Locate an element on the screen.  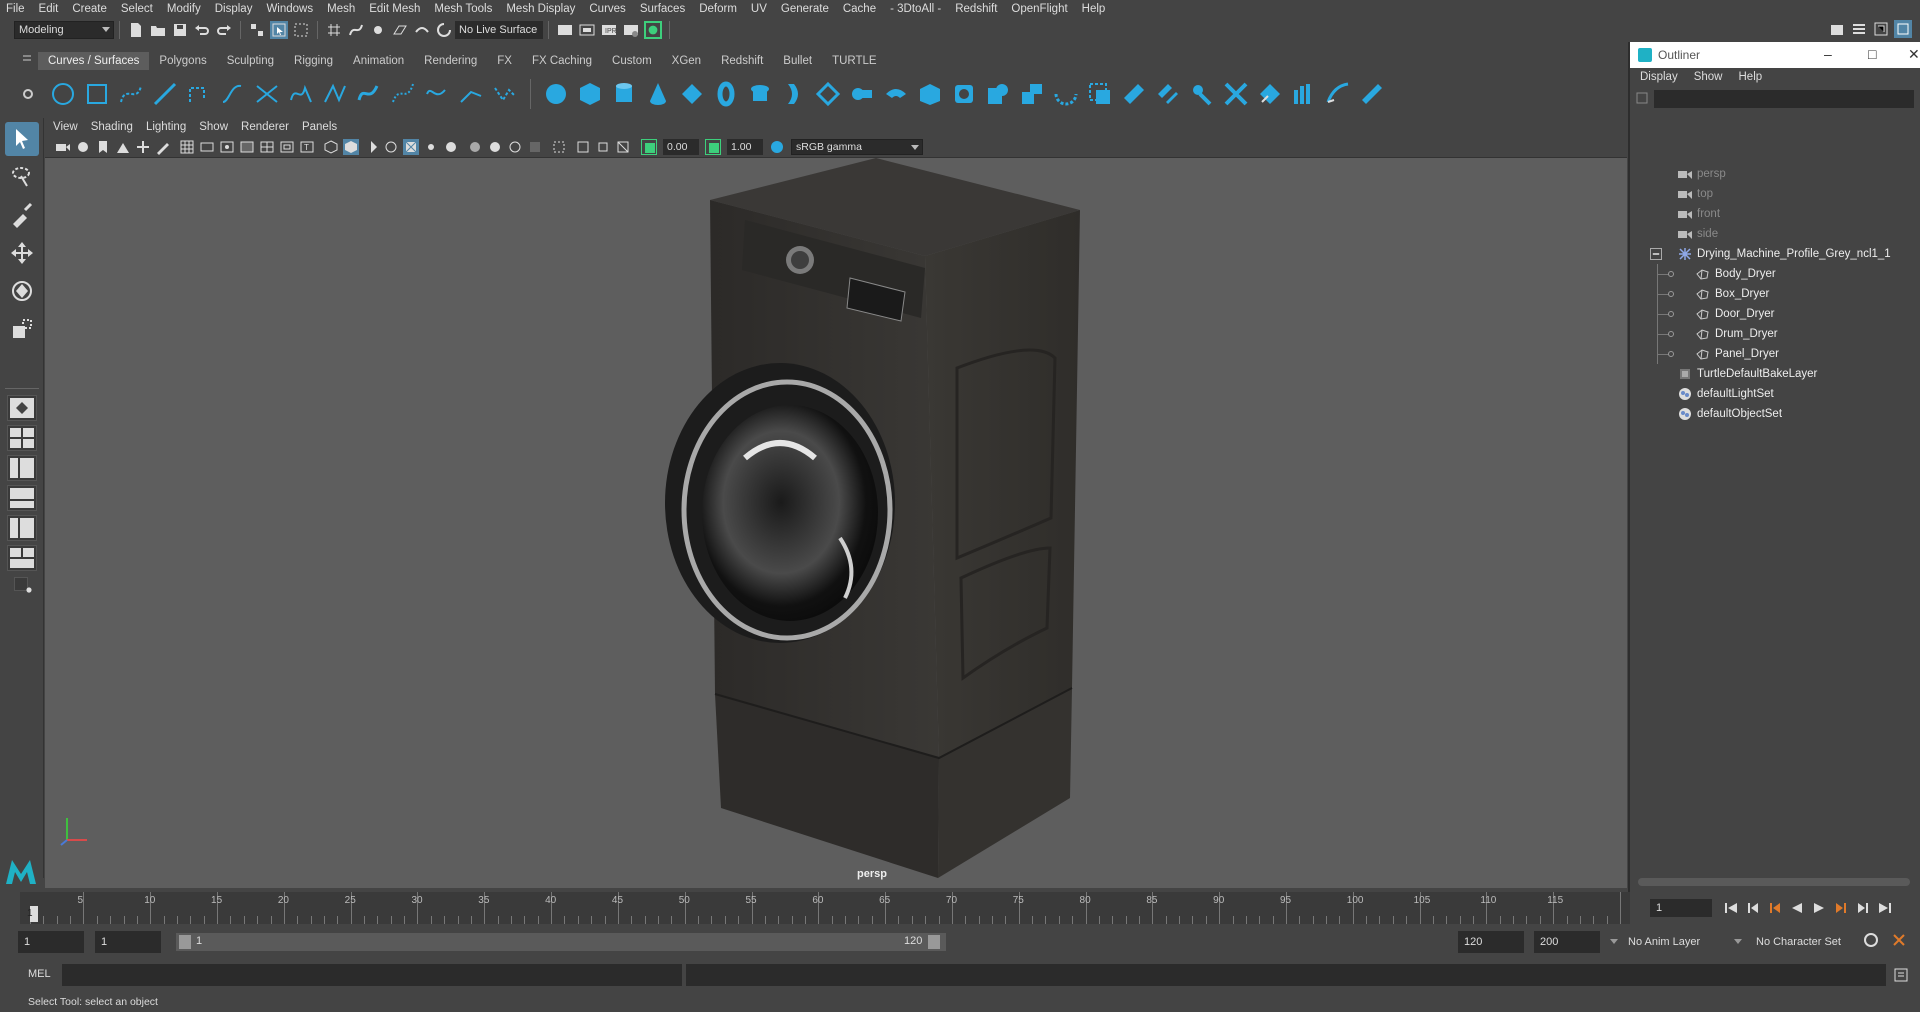
single-perspective-layout-icon is located at coordinates (22, 408).